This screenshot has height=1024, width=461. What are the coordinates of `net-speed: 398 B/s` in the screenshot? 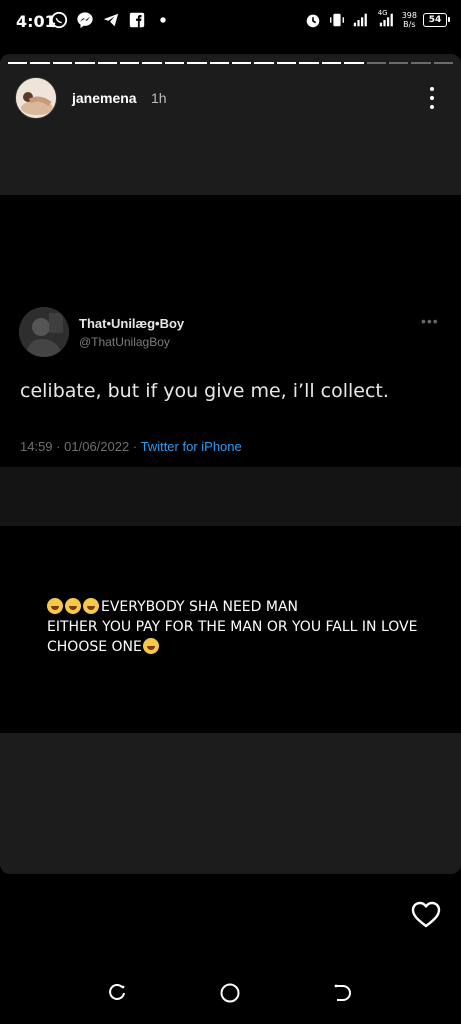 It's located at (409, 20).